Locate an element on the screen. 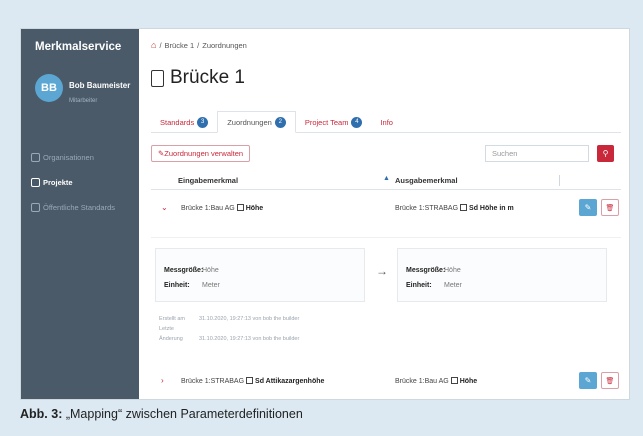  input-name: Höhe is located at coordinates (254, 208).